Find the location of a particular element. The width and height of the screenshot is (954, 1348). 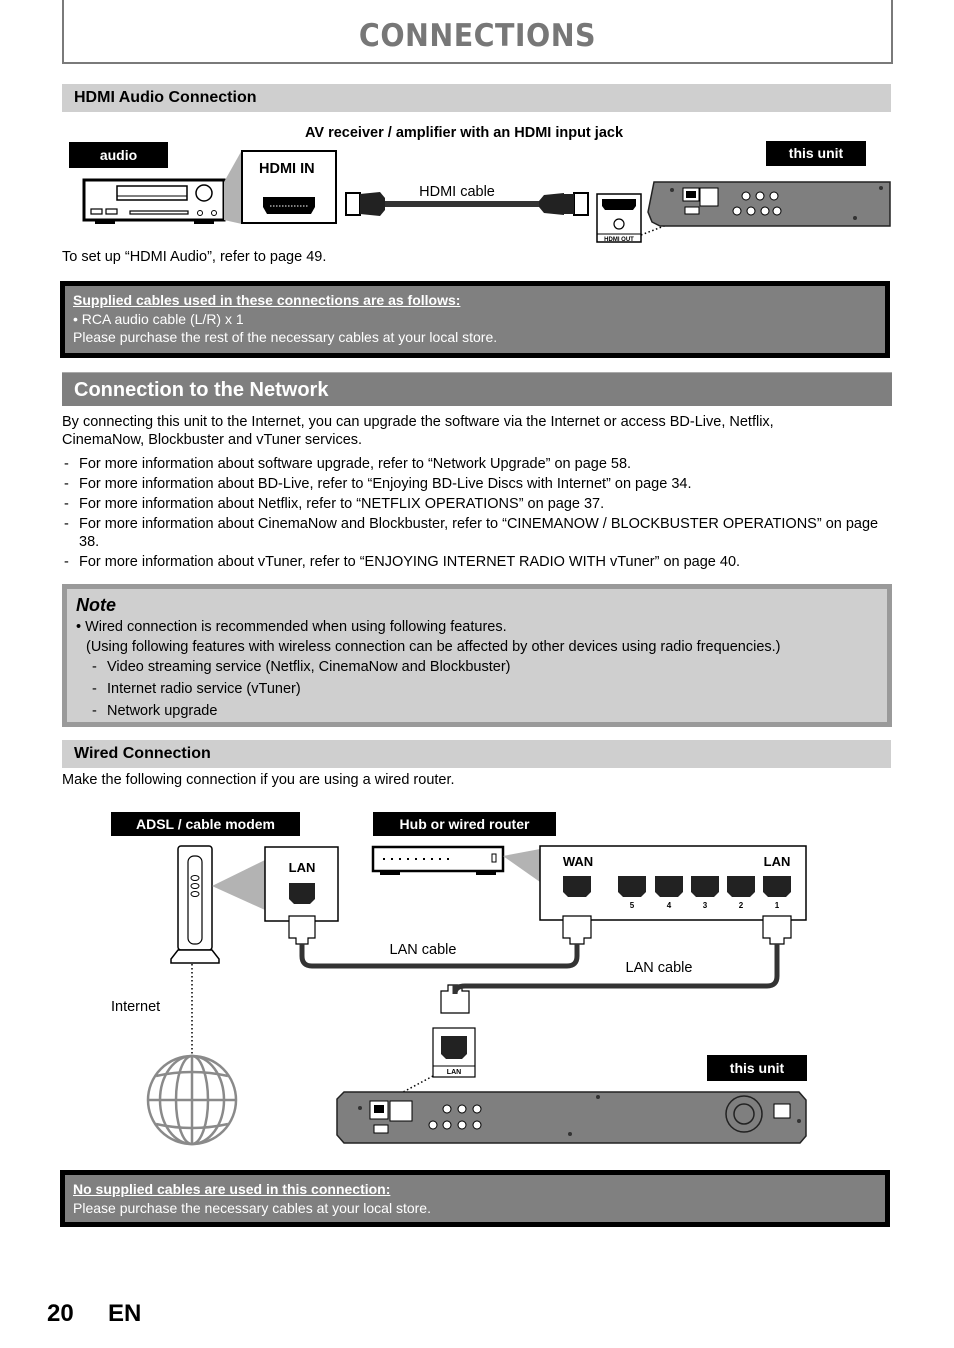

wan-port-icon is located at coordinates (577, 886).